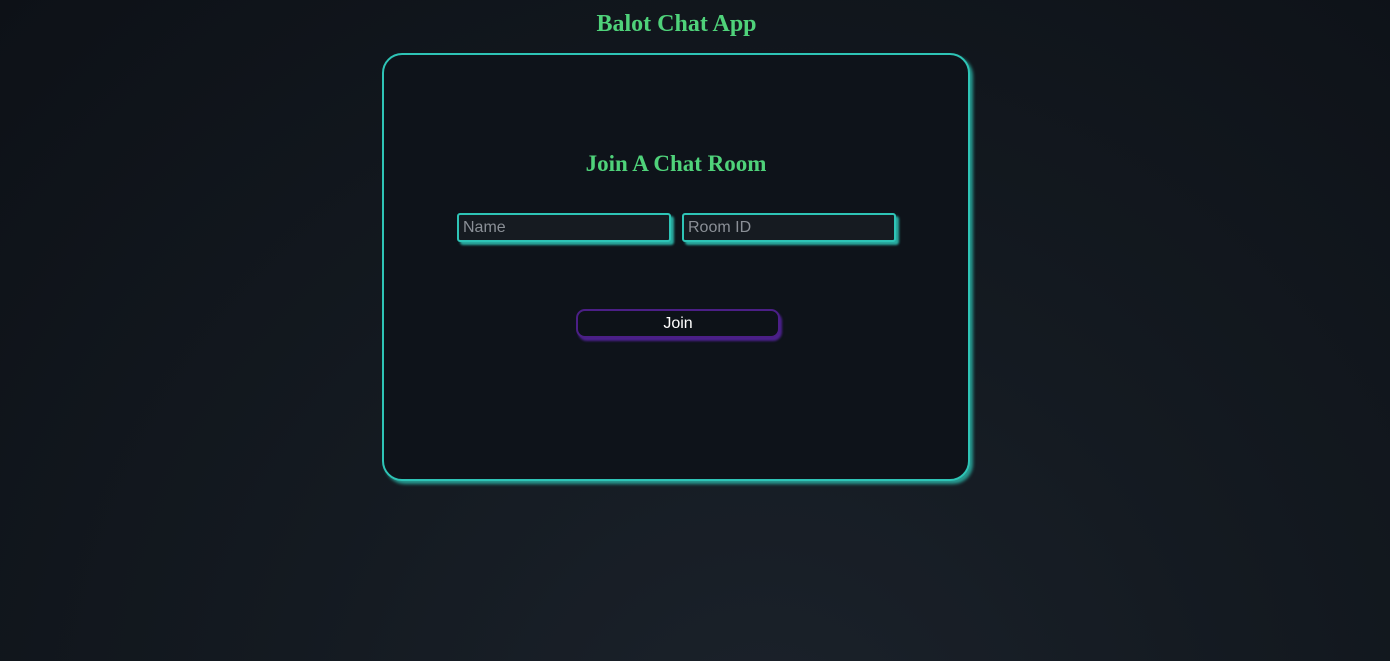  I want to click on join-room-heading: Join A Chat Room, so click(676, 163).